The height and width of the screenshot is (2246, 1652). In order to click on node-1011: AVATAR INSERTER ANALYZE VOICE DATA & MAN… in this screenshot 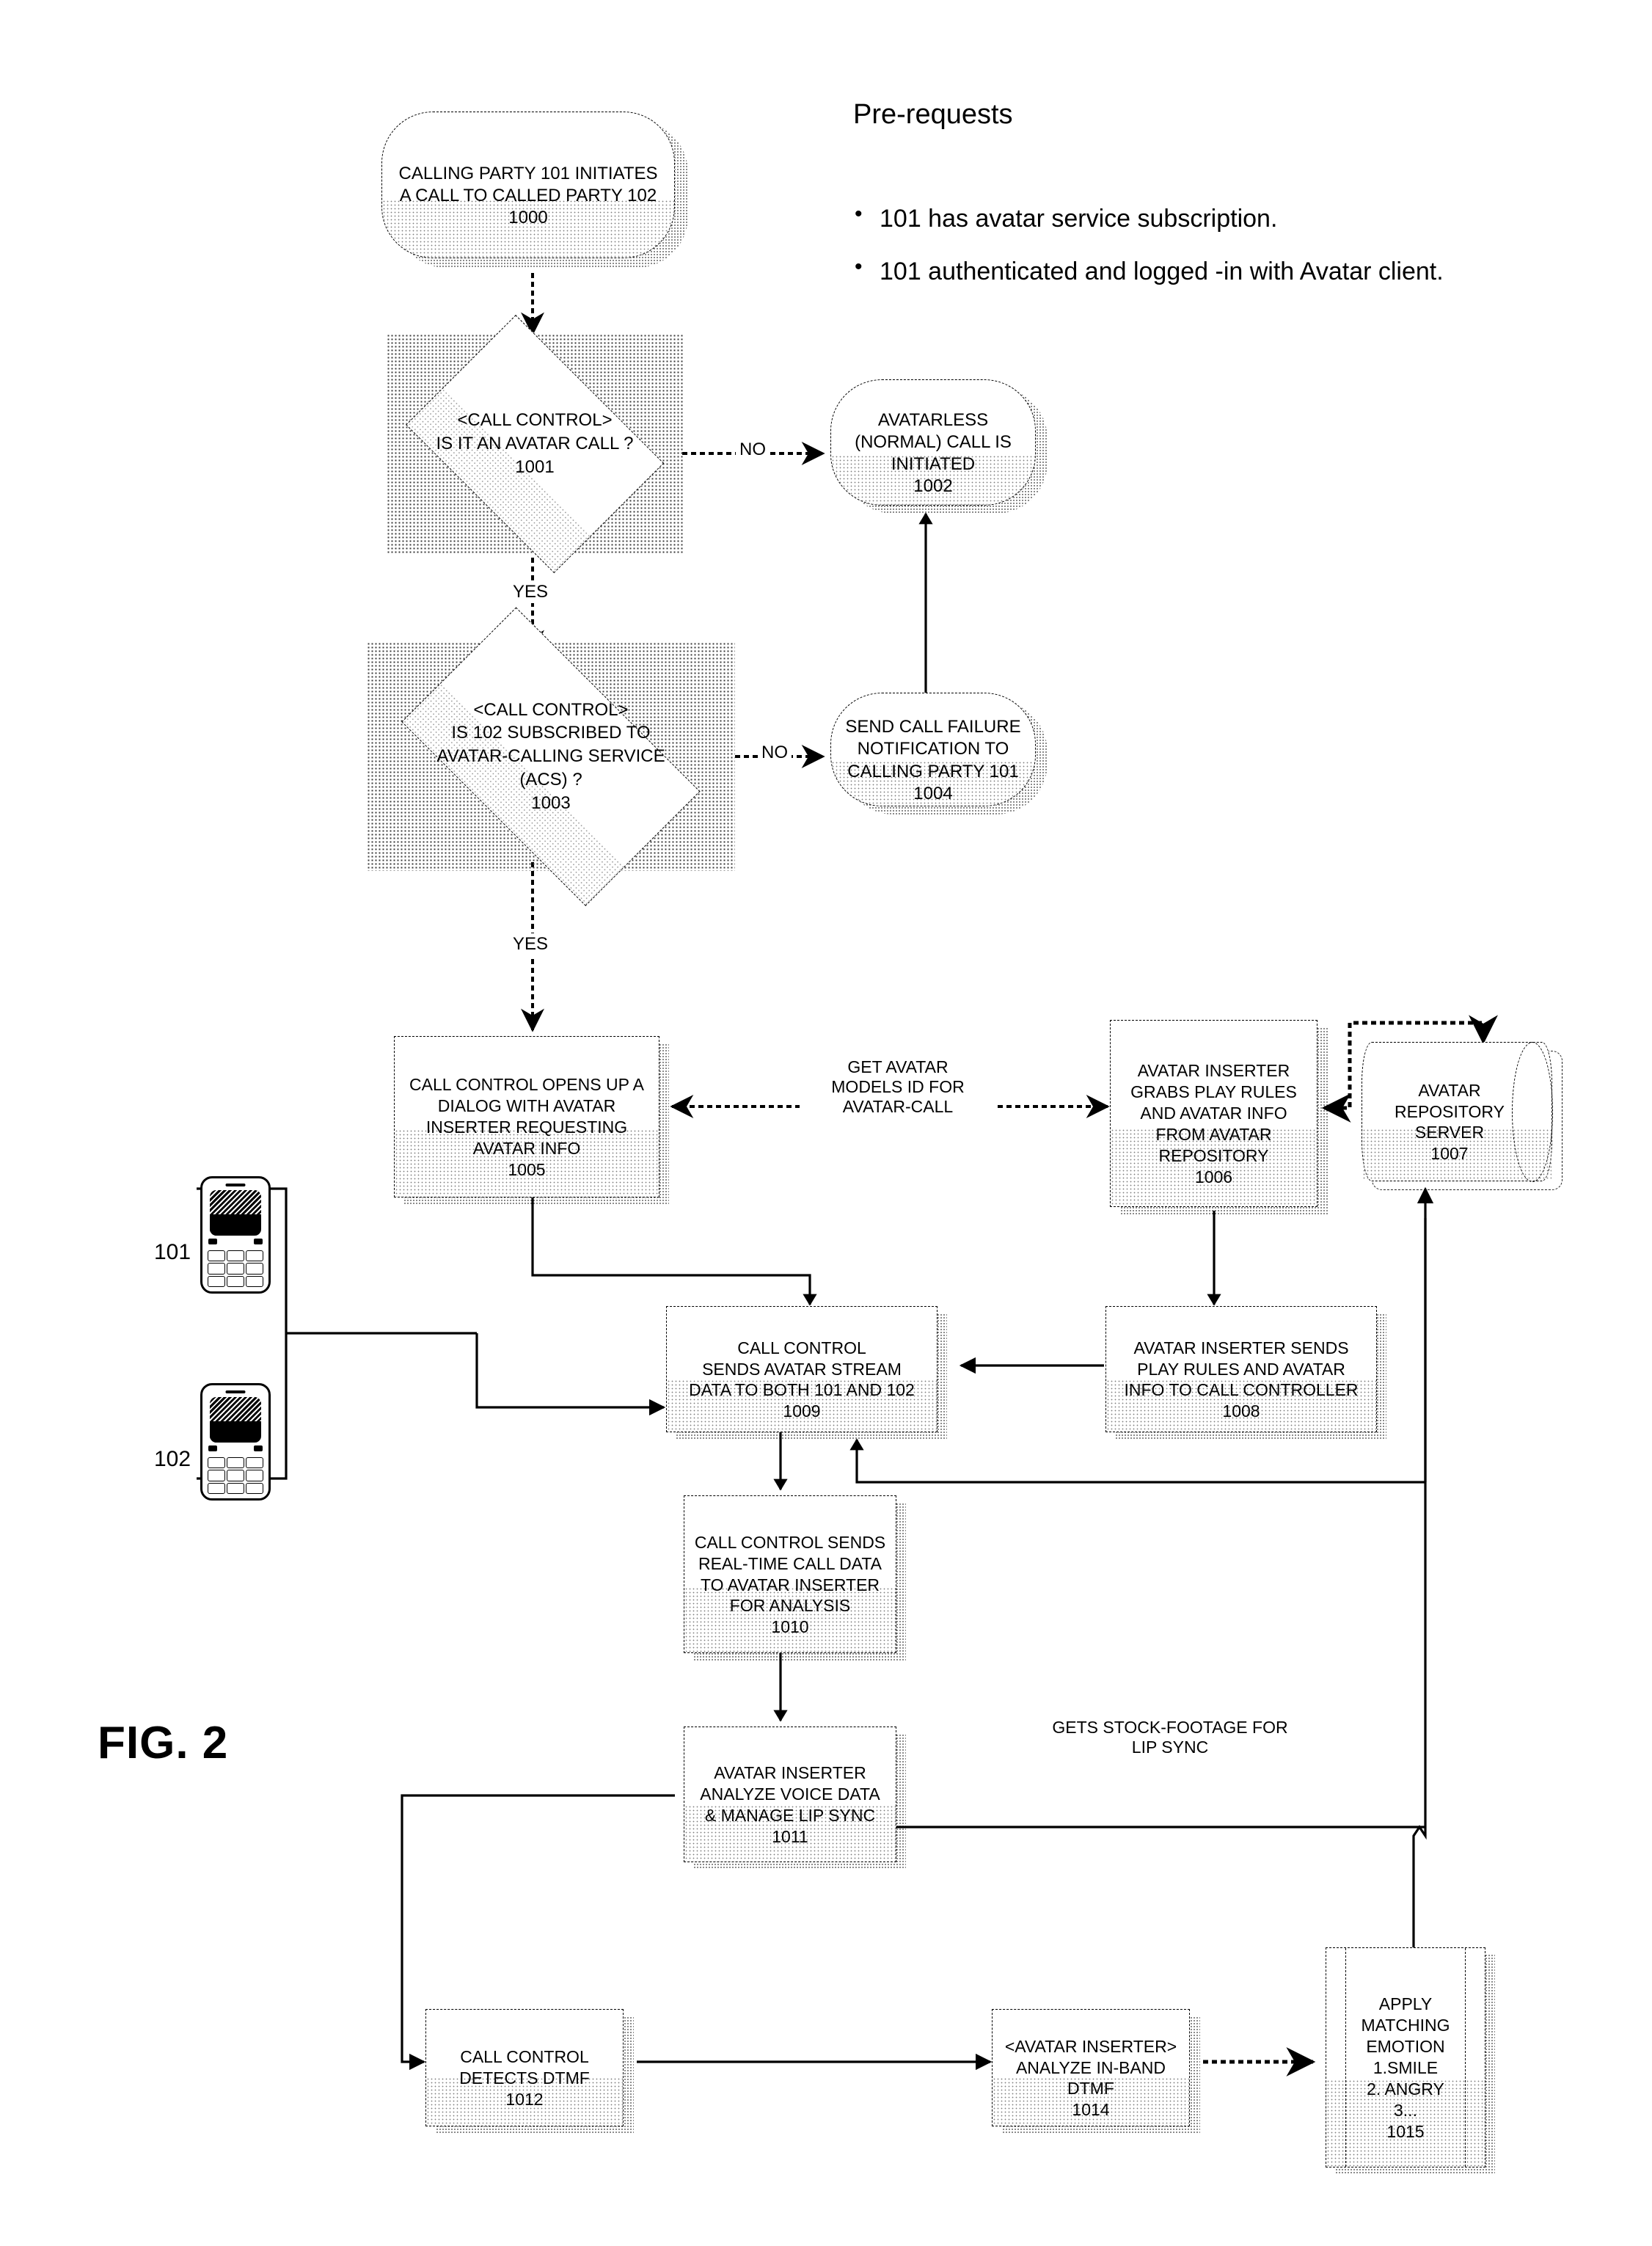, I will do `click(790, 1795)`.